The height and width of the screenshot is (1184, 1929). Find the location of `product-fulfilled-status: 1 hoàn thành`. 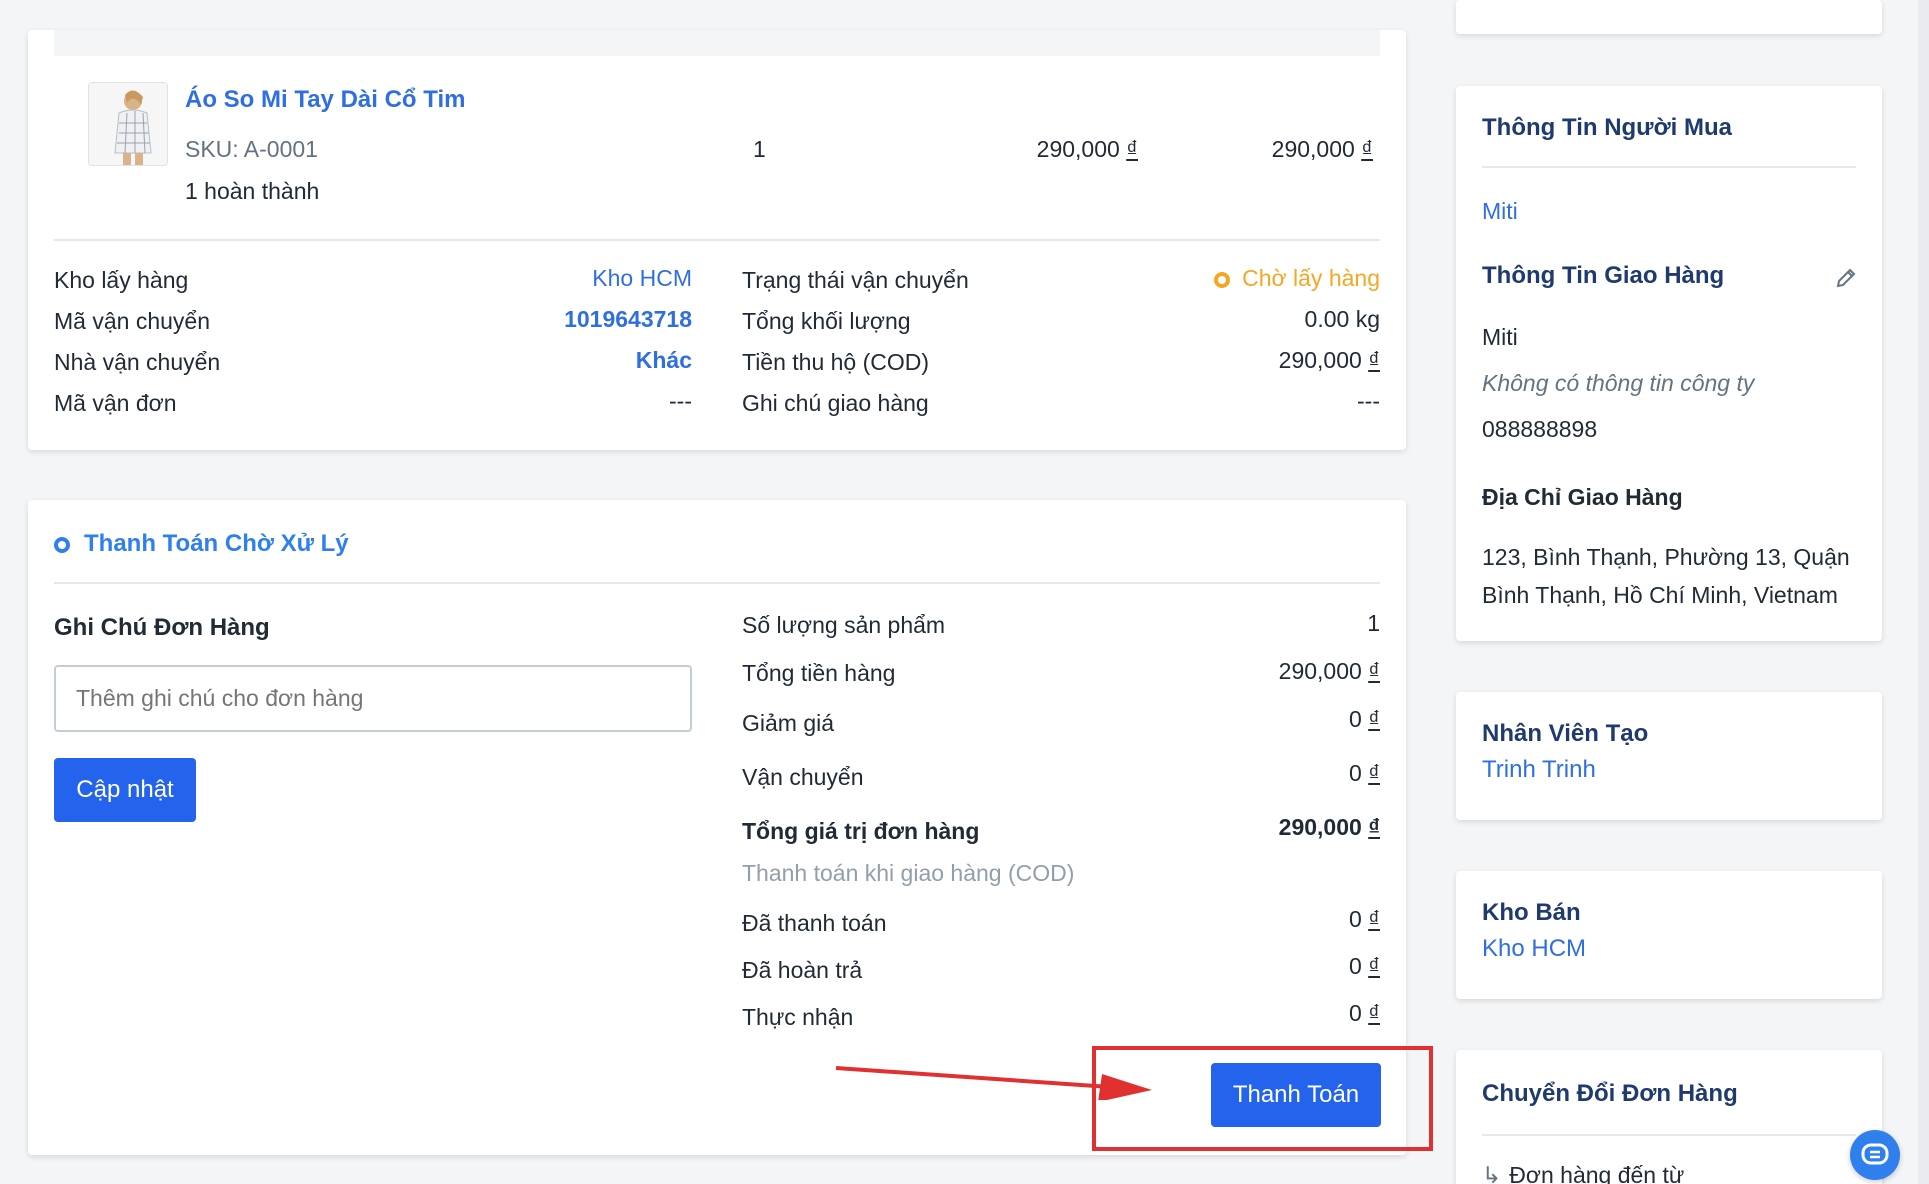

product-fulfilled-status: 1 hoàn thành is located at coordinates (252, 191).